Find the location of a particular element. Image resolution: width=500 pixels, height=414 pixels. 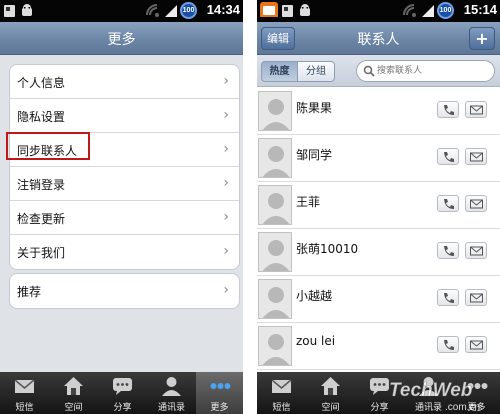

page-title: 联系人 is located at coordinates (378, 40).